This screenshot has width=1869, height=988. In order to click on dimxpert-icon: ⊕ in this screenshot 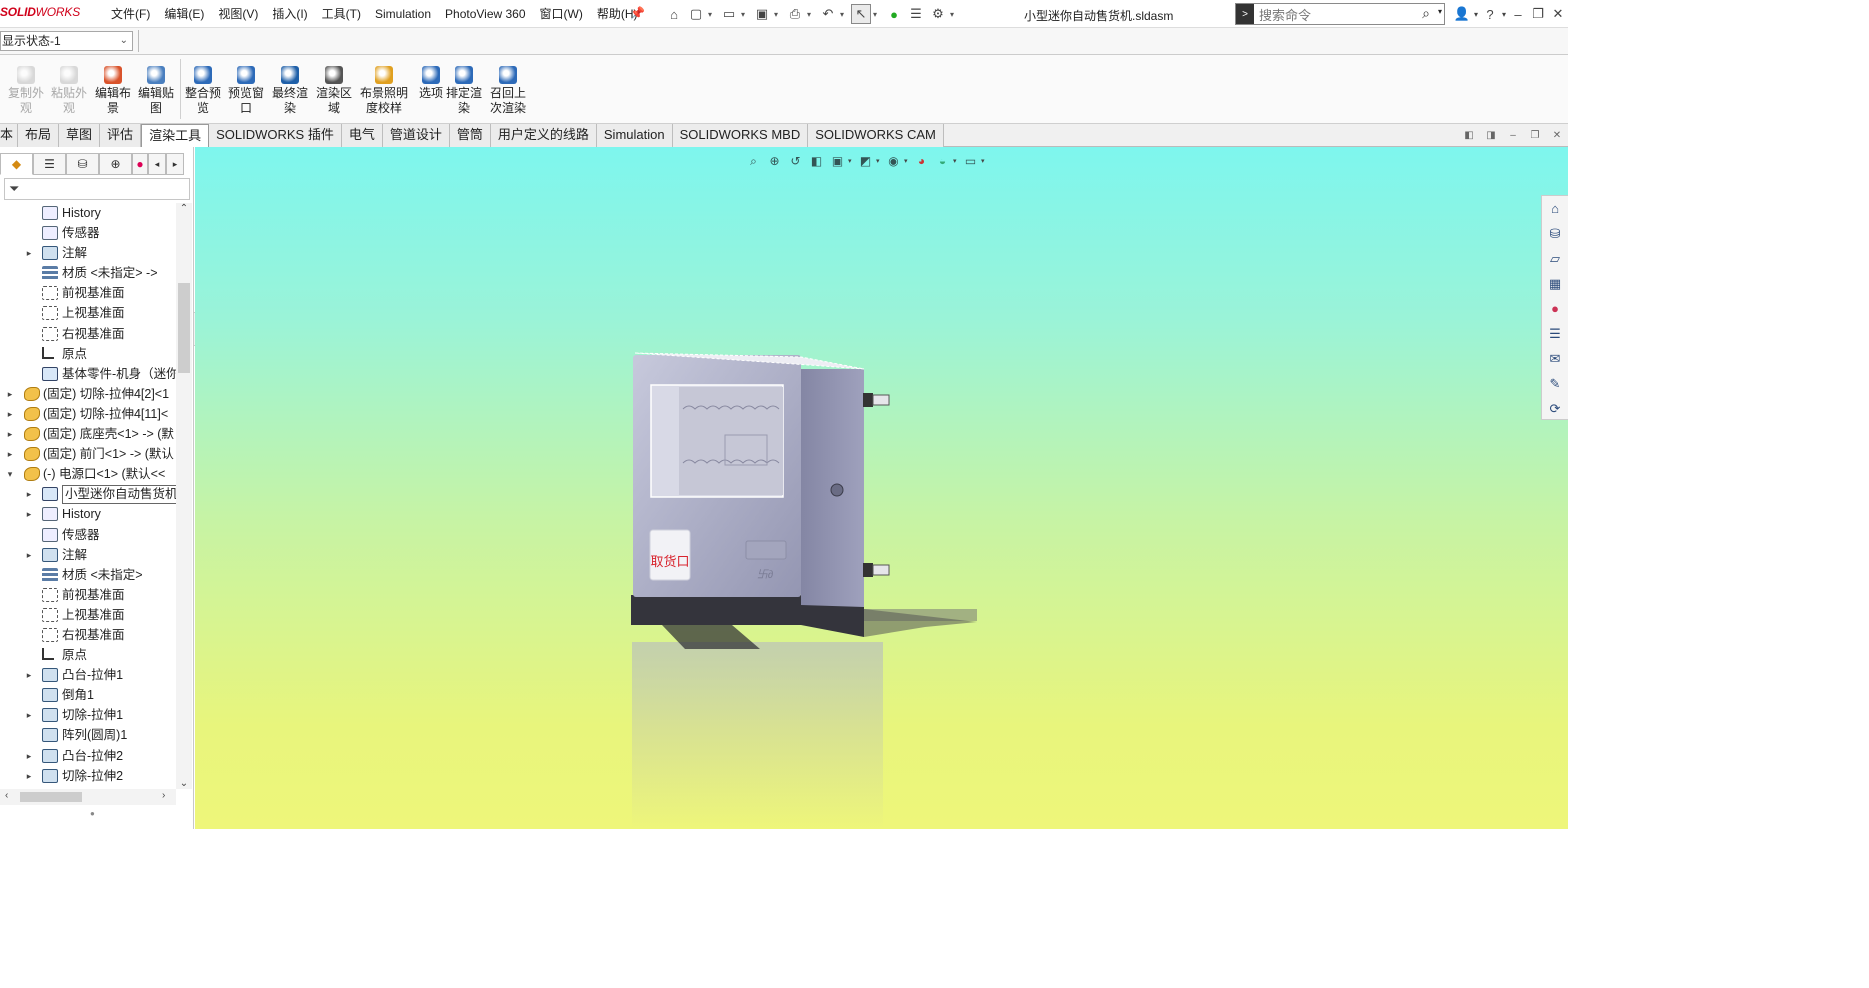, I will do `click(115, 164)`.